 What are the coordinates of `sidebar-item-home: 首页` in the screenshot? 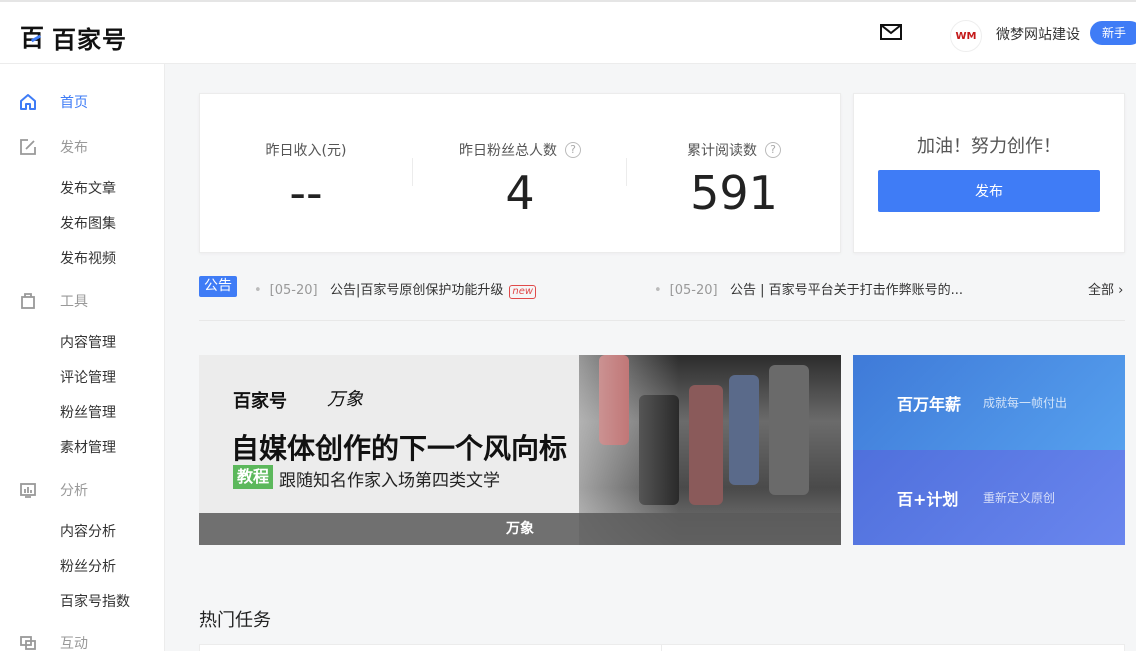 It's located at (53, 102).